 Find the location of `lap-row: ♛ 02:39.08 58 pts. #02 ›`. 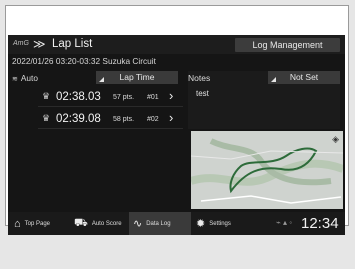

lap-row: ♛ 02:39.08 58 pts. #02 › is located at coordinates (110, 119).